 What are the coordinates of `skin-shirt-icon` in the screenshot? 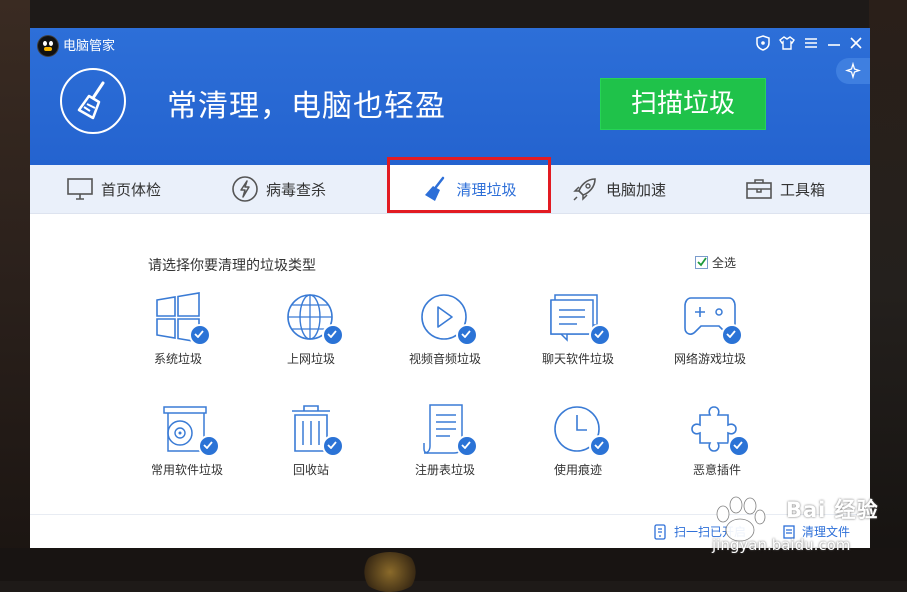 It's located at (787, 43).